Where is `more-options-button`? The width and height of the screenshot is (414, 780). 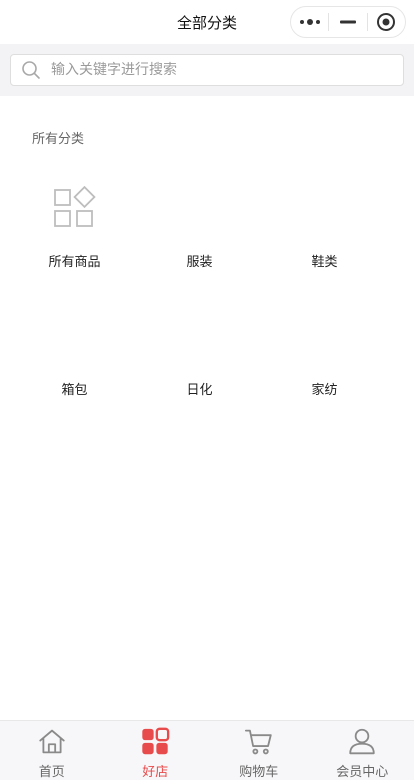 more-options-button is located at coordinates (309, 22).